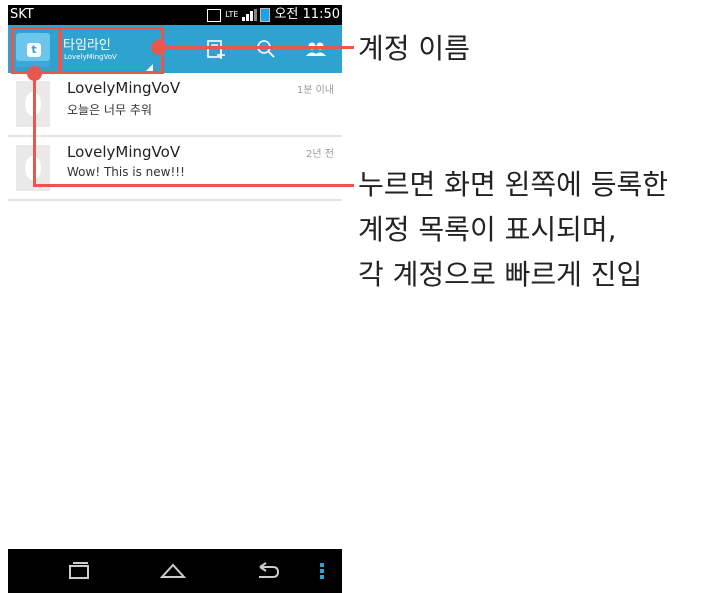  What do you see at coordinates (126, 172) in the screenshot?
I see `tweet-text: Wow! This is new!!!` at bounding box center [126, 172].